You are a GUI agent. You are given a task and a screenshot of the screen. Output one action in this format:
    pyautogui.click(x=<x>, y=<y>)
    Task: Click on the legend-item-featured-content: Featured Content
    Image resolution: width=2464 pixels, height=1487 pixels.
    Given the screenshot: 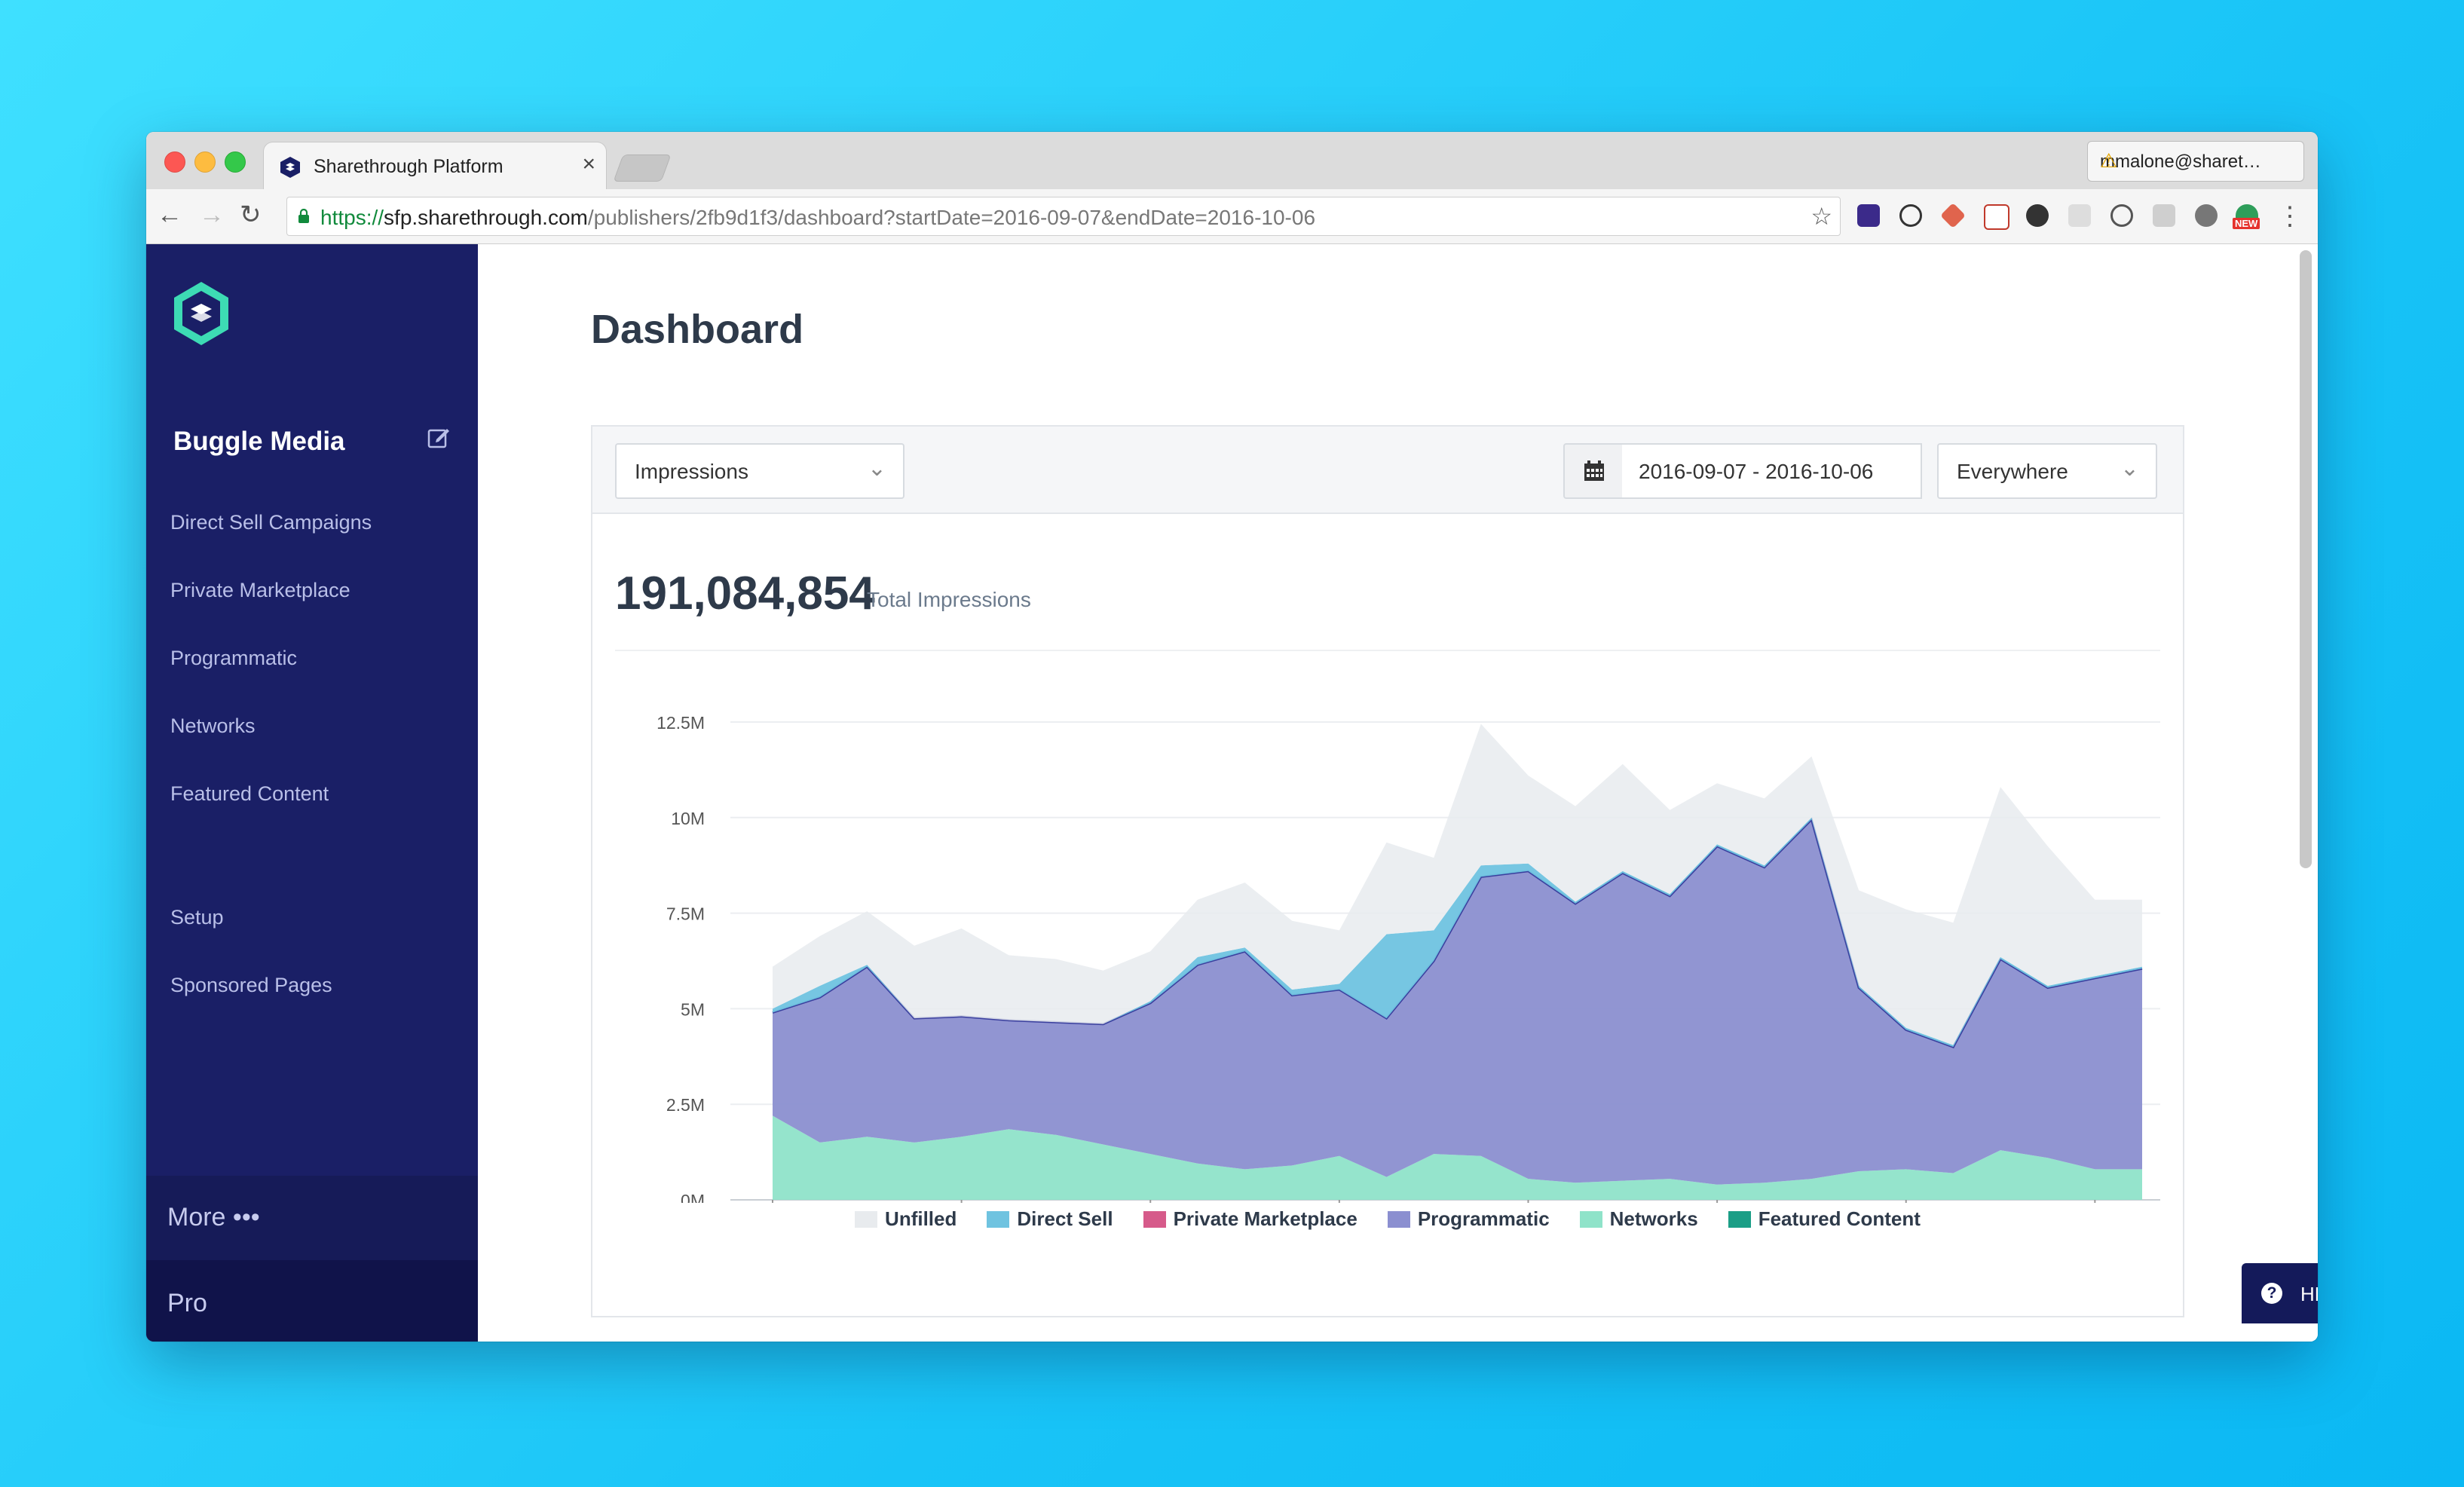 What is the action you would take?
    pyautogui.click(x=1824, y=1219)
    